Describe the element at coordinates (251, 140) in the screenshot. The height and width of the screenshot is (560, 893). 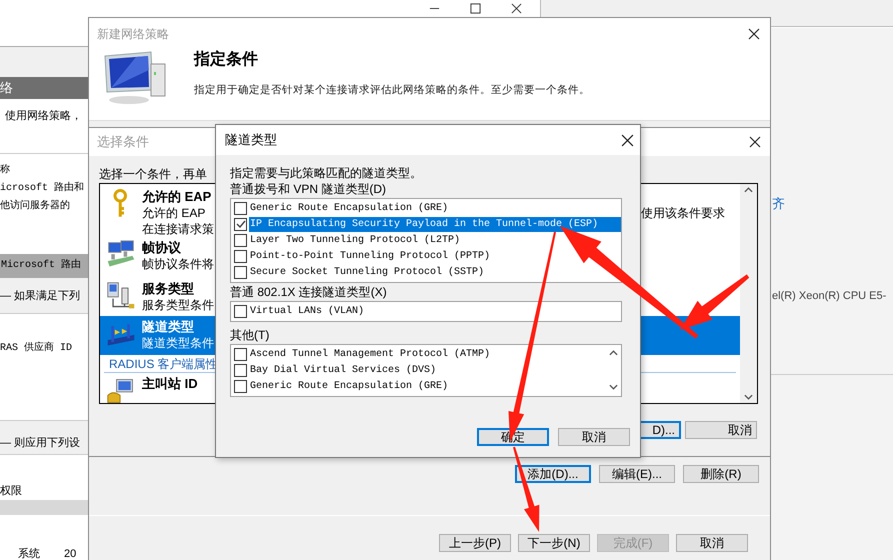
I see `window-title: 隧道类型` at that location.